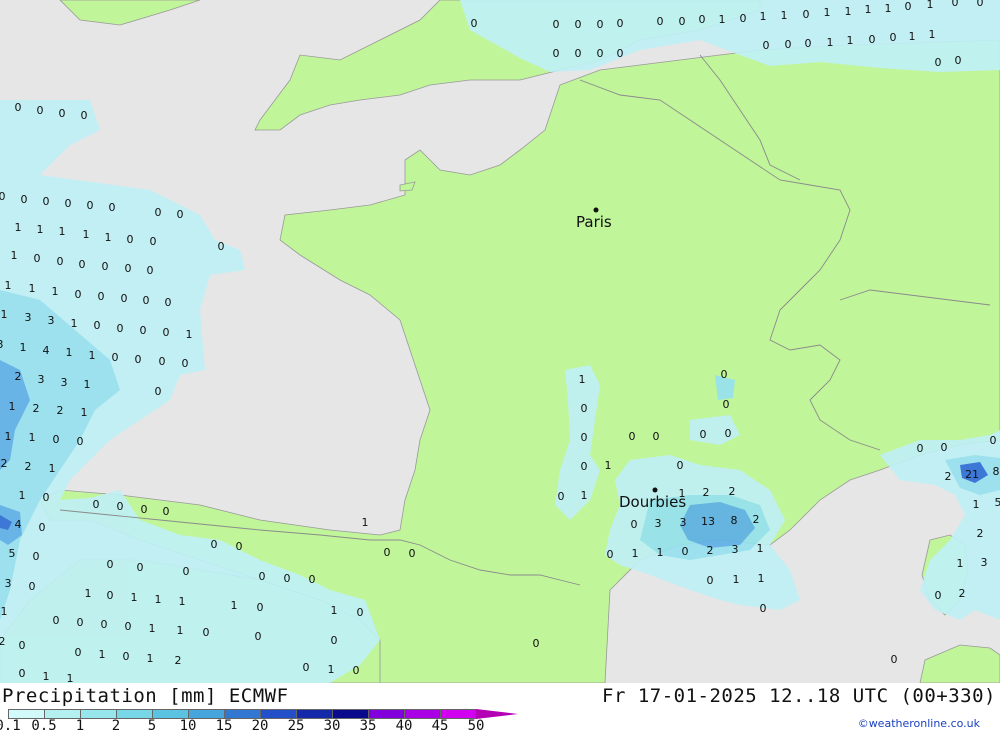 This screenshot has width=1000, height=734. What do you see at coordinates (708, 521) in the screenshot?
I see `precip-value: 13` at bounding box center [708, 521].